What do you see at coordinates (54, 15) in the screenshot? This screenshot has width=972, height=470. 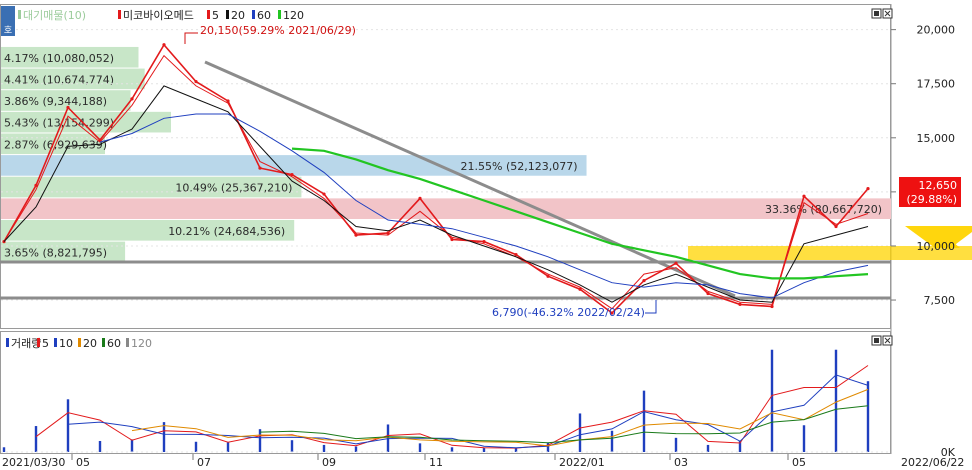 I see `legend-label: 대기매물(10)` at bounding box center [54, 15].